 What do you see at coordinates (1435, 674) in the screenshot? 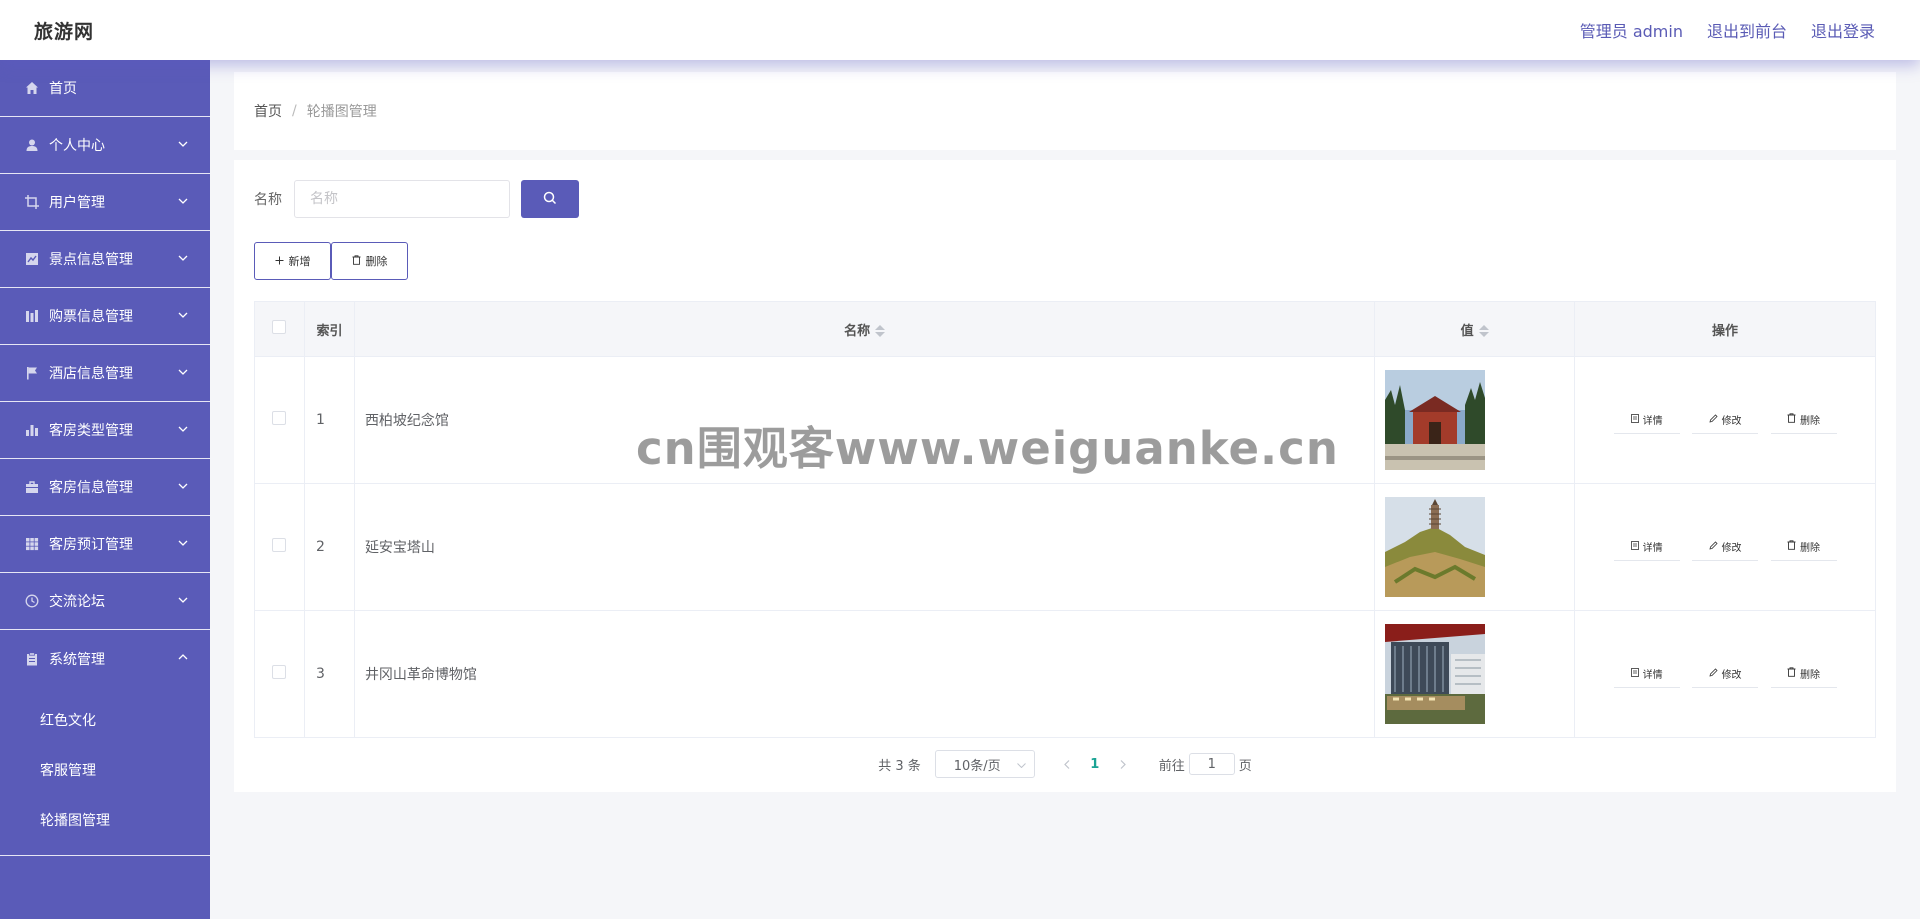
I see `museum-photo` at bounding box center [1435, 674].